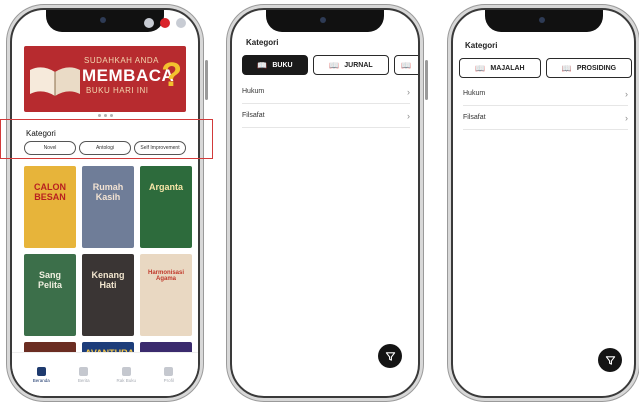 The height and width of the screenshot is (403, 639). Describe the element at coordinates (108, 192) in the screenshot. I see `book-title: Rumah Kasih` at that location.